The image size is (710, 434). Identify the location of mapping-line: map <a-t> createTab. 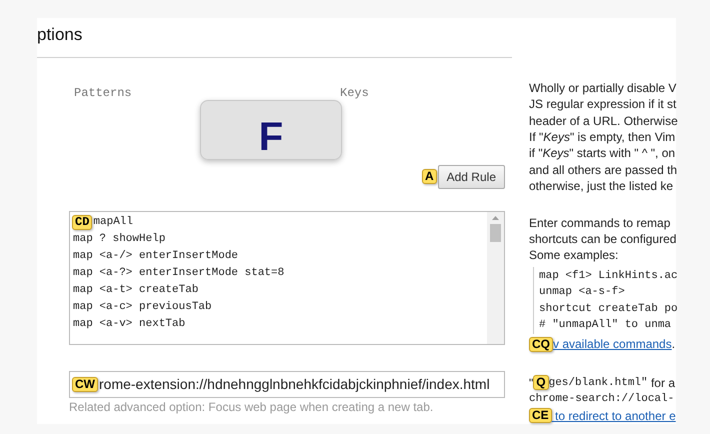
(136, 290).